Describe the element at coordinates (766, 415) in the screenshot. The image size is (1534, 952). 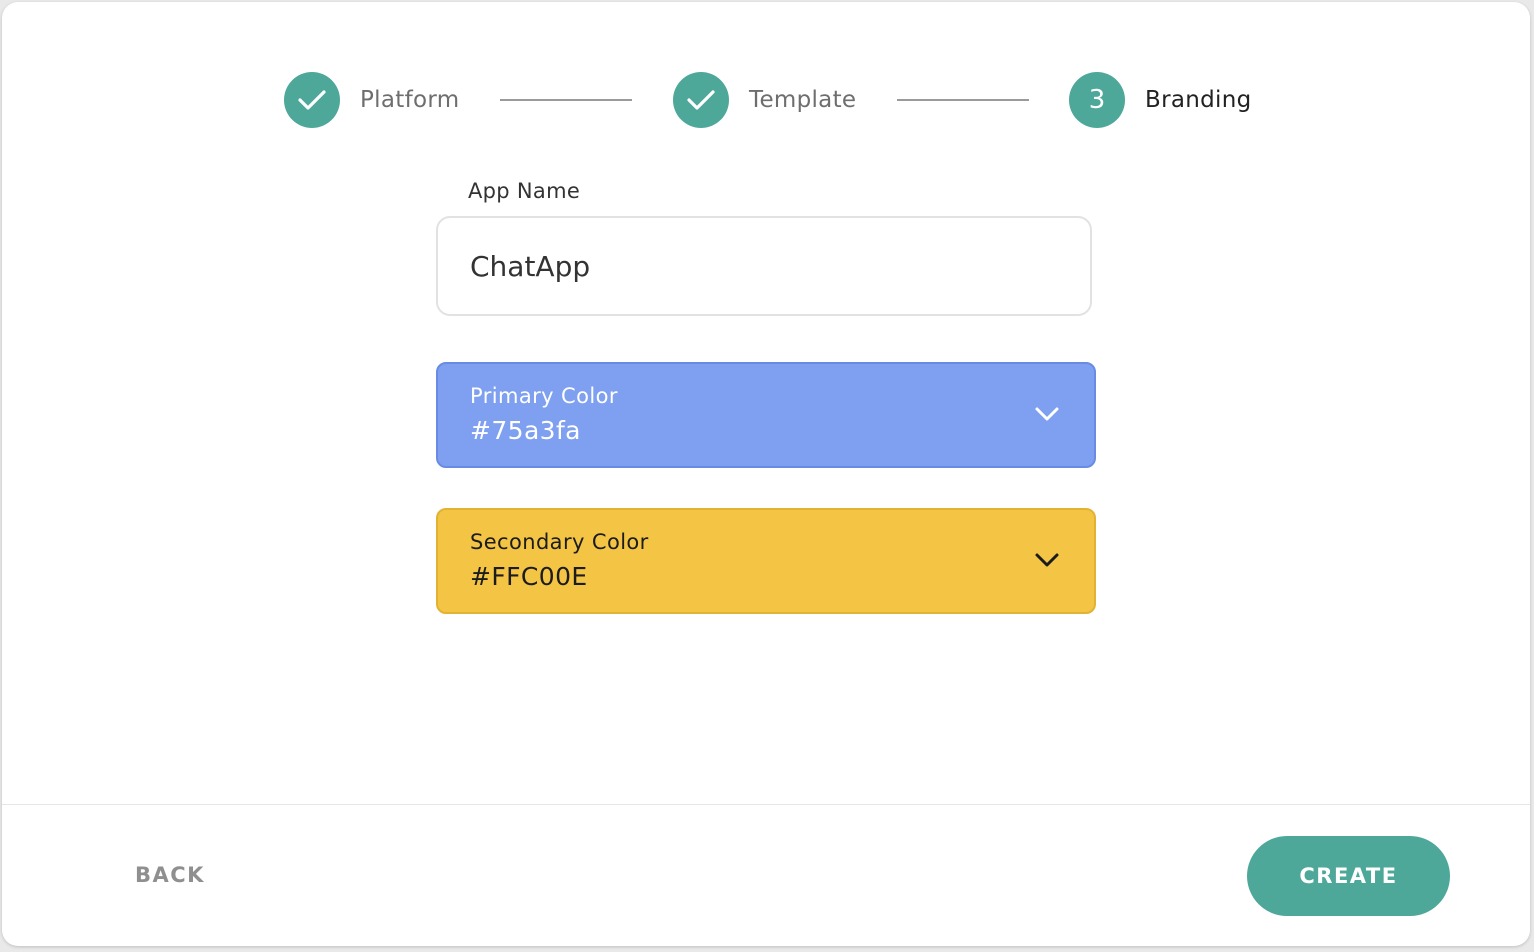
I see `primary-color-select: Primary Color #75a3fa` at that location.